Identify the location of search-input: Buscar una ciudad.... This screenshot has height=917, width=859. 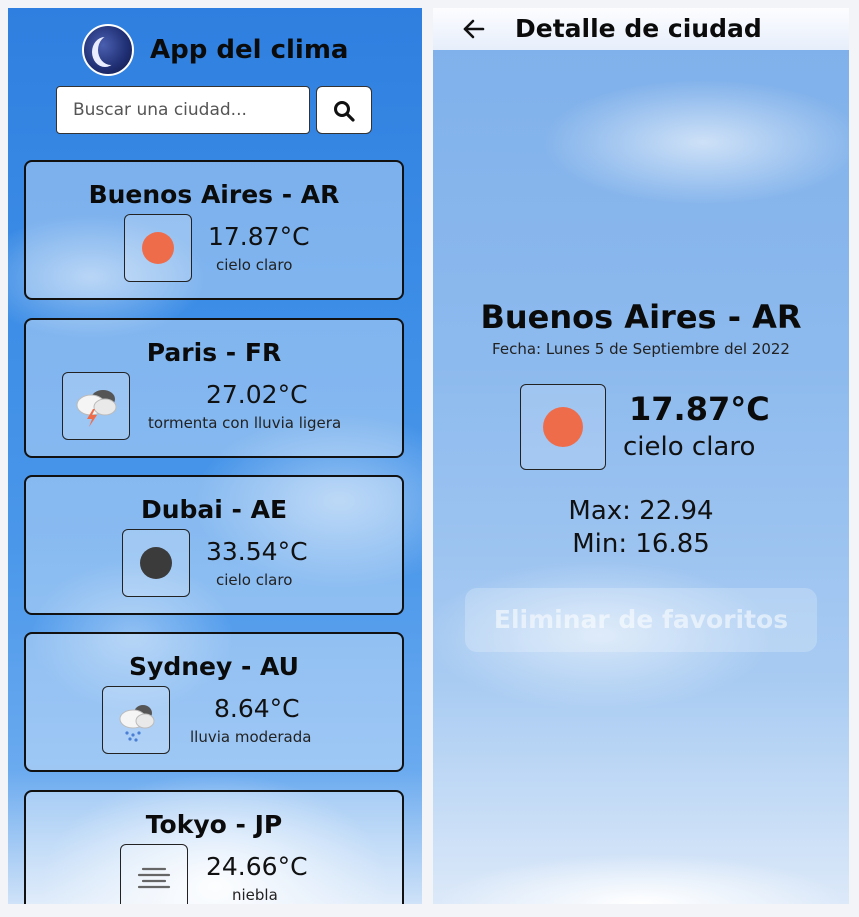
(183, 110).